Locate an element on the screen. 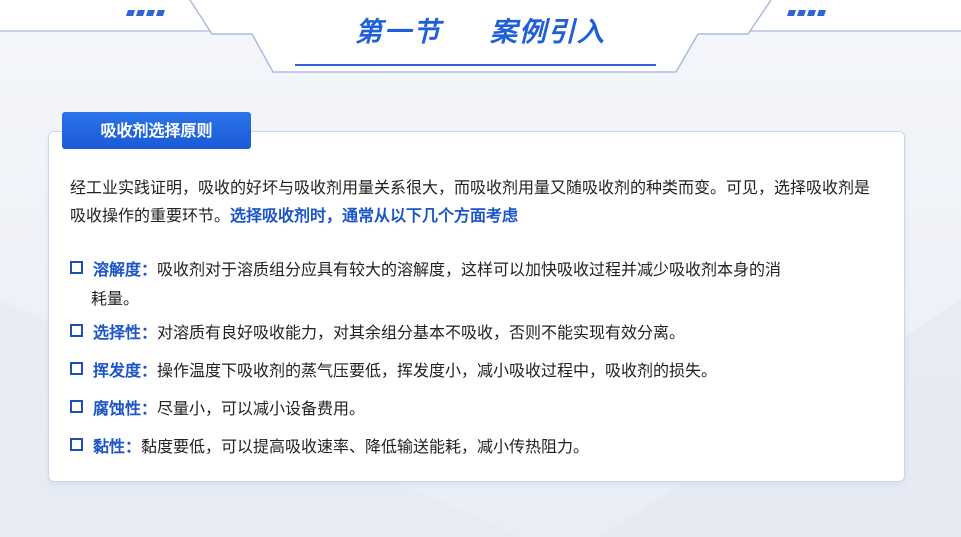  list-item: 腐蚀性：尽量小，可以减小设备费用。 is located at coordinates (475, 408).